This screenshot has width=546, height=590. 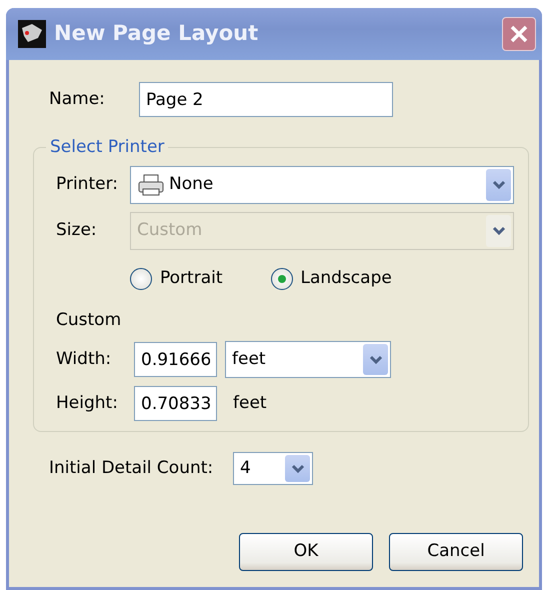 What do you see at coordinates (249, 359) in the screenshot?
I see `dropdown-value: feet` at bounding box center [249, 359].